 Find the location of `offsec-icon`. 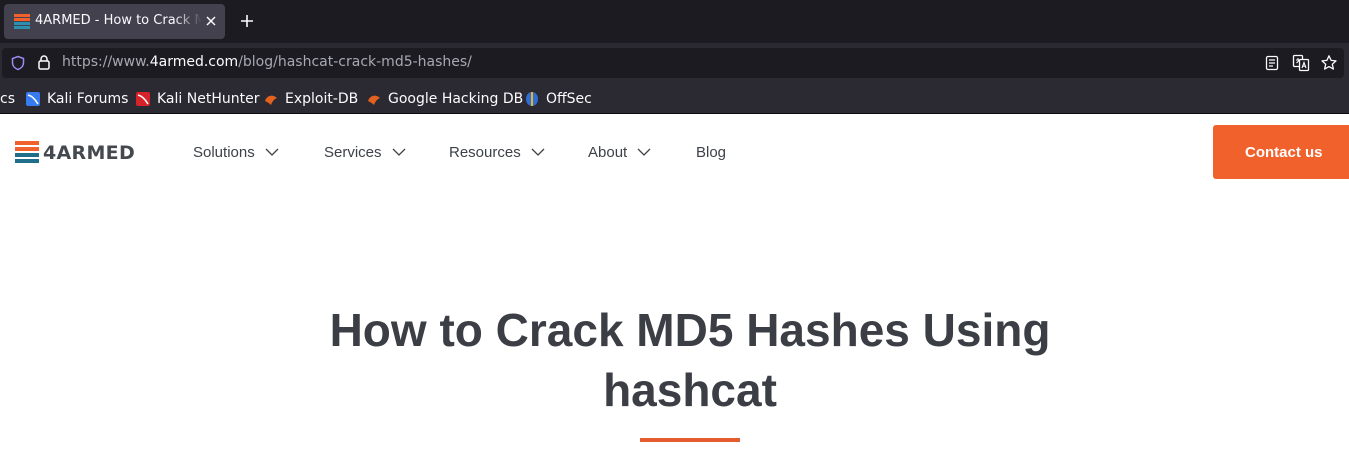

offsec-icon is located at coordinates (532, 99).